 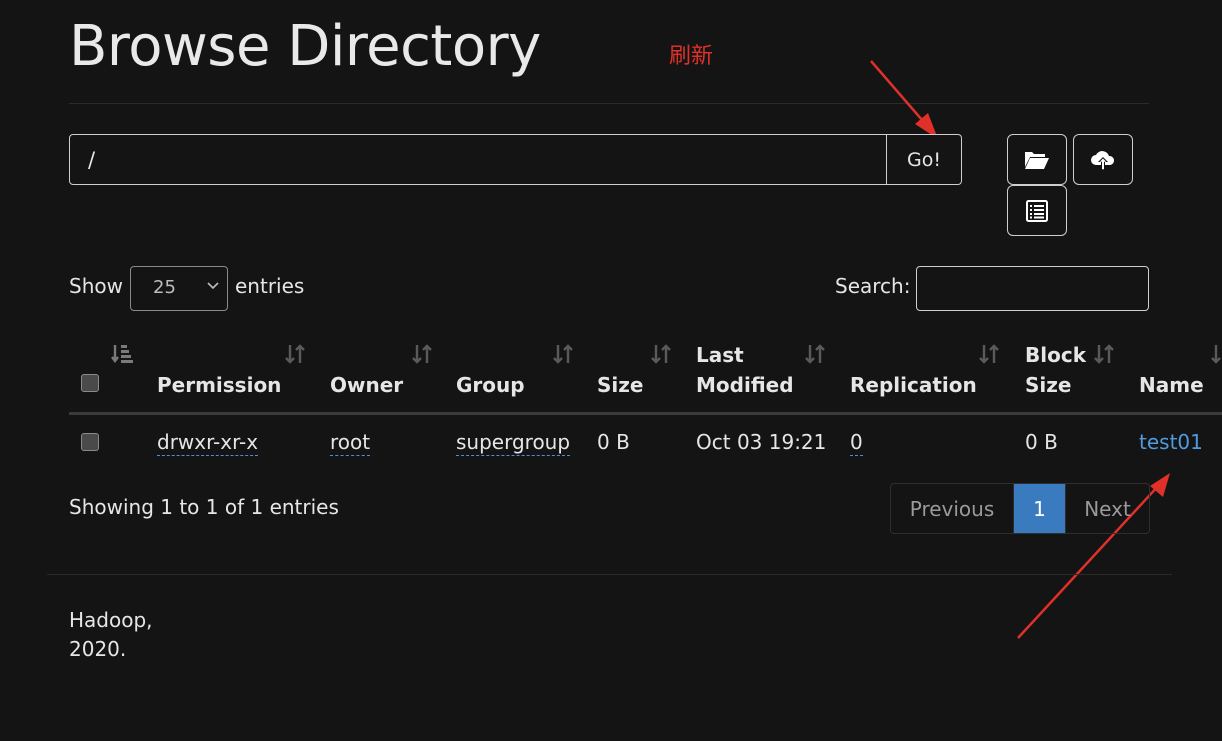 What do you see at coordinates (645, 413) in the screenshot?
I see `table-header-divider` at bounding box center [645, 413].